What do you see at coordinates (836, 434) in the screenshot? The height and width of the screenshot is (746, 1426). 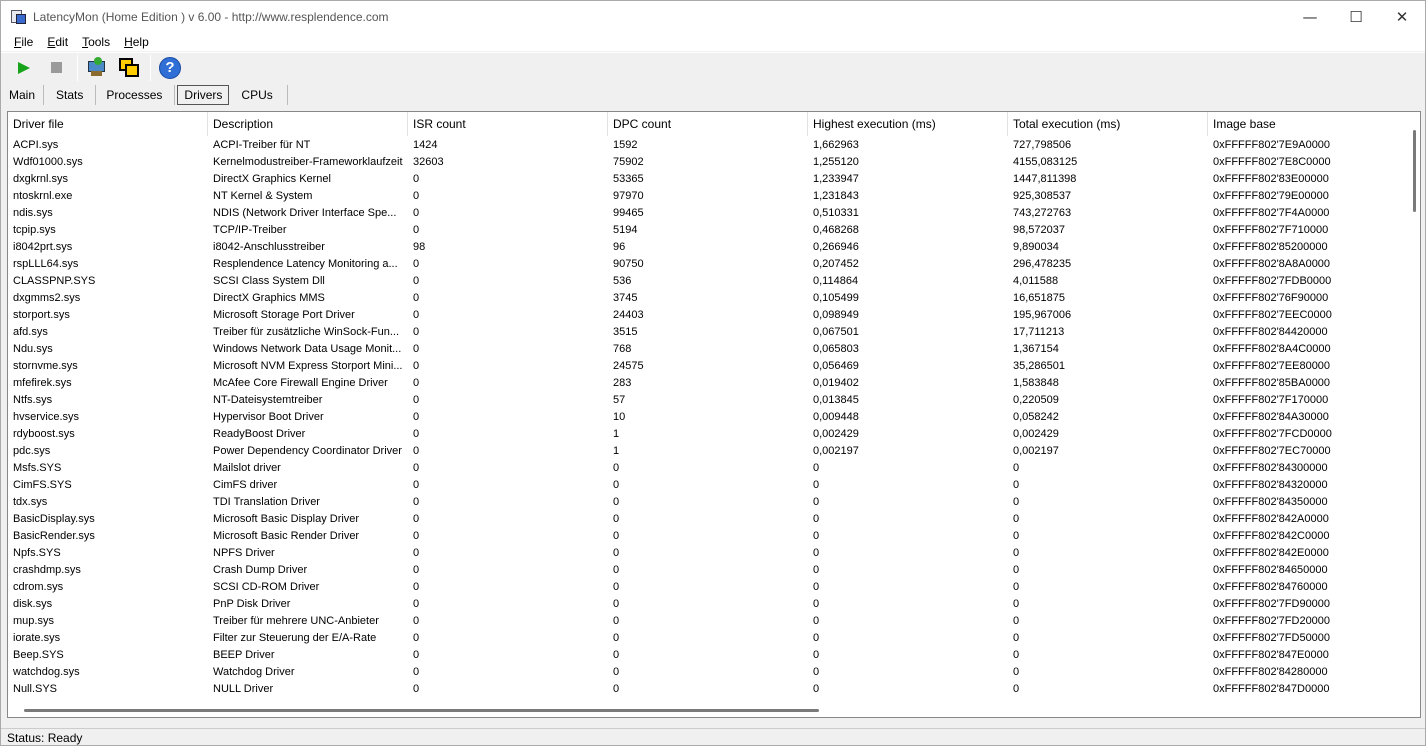 I see `table-cell: 0,002429` at bounding box center [836, 434].